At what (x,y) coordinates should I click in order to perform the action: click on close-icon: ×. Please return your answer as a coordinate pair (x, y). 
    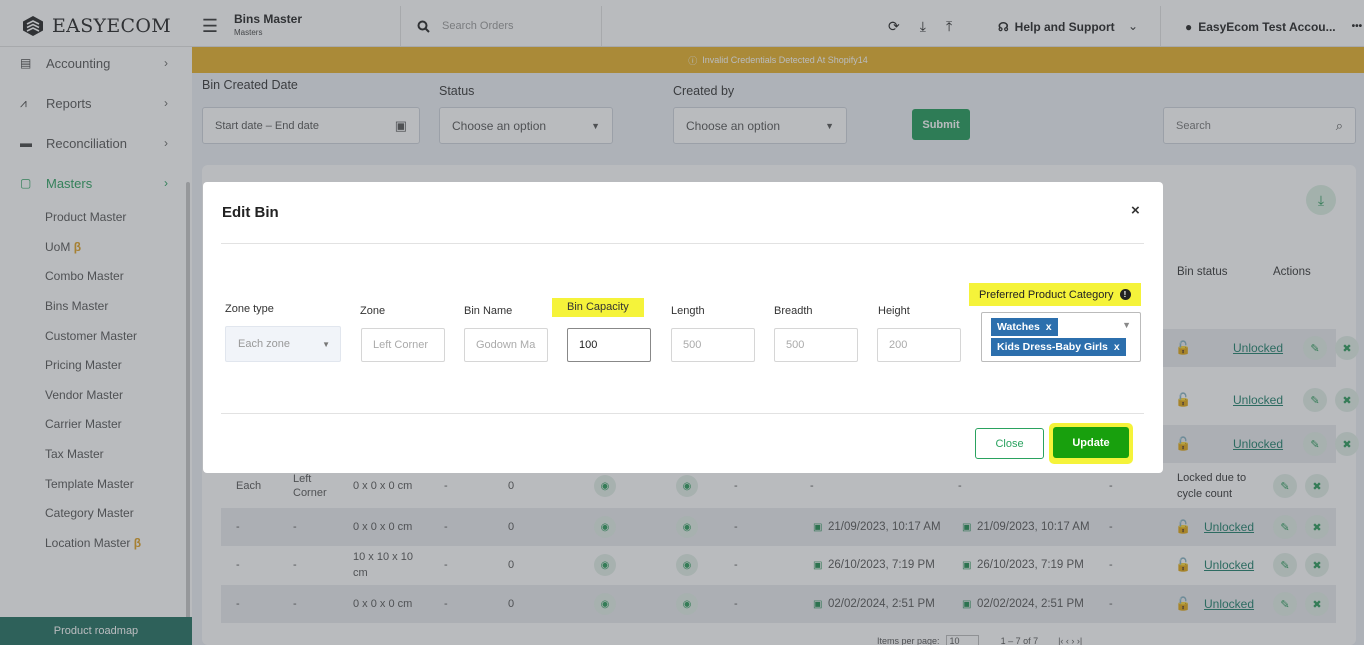
    Looking at the image, I should click on (1135, 210).